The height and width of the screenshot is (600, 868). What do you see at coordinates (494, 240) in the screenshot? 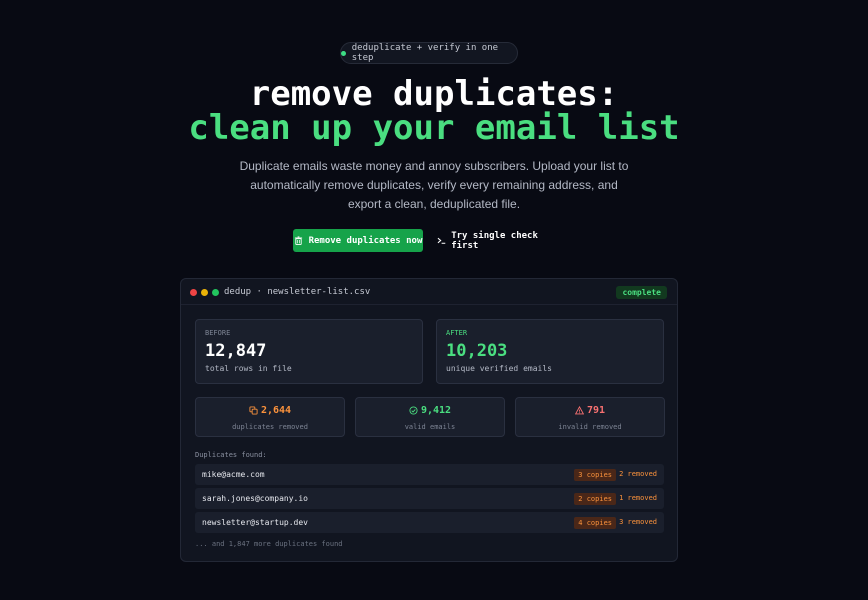
I see `single-check-label: Try single check first` at bounding box center [494, 240].